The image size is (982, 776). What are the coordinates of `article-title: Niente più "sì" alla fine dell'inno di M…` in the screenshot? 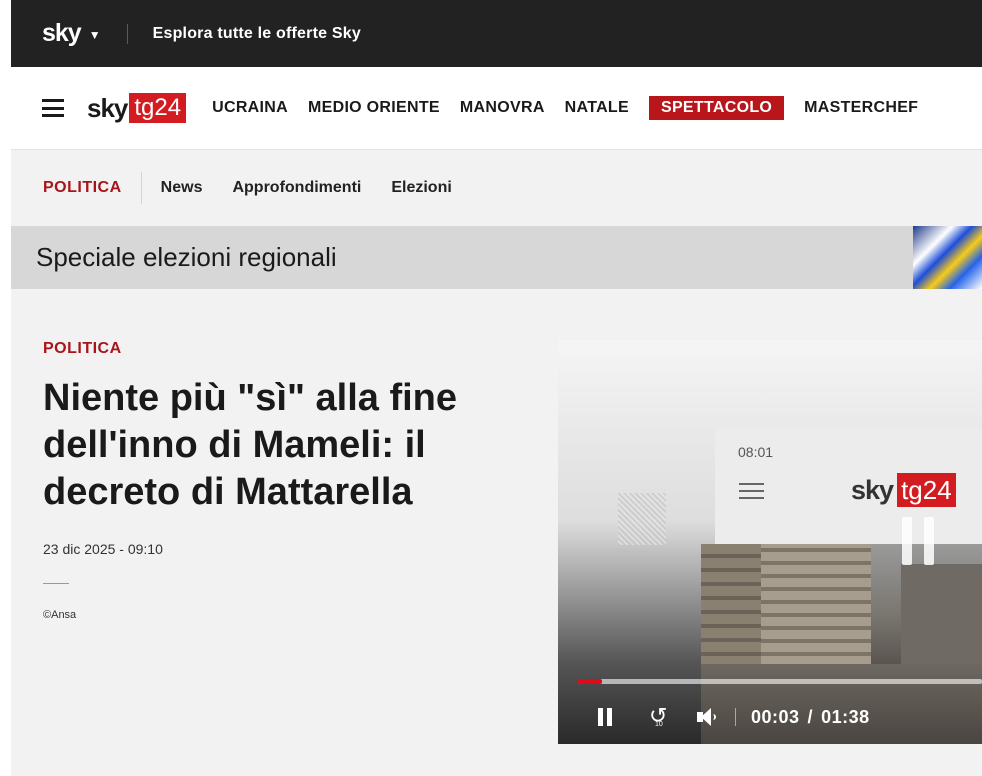 It's located at (250, 445).